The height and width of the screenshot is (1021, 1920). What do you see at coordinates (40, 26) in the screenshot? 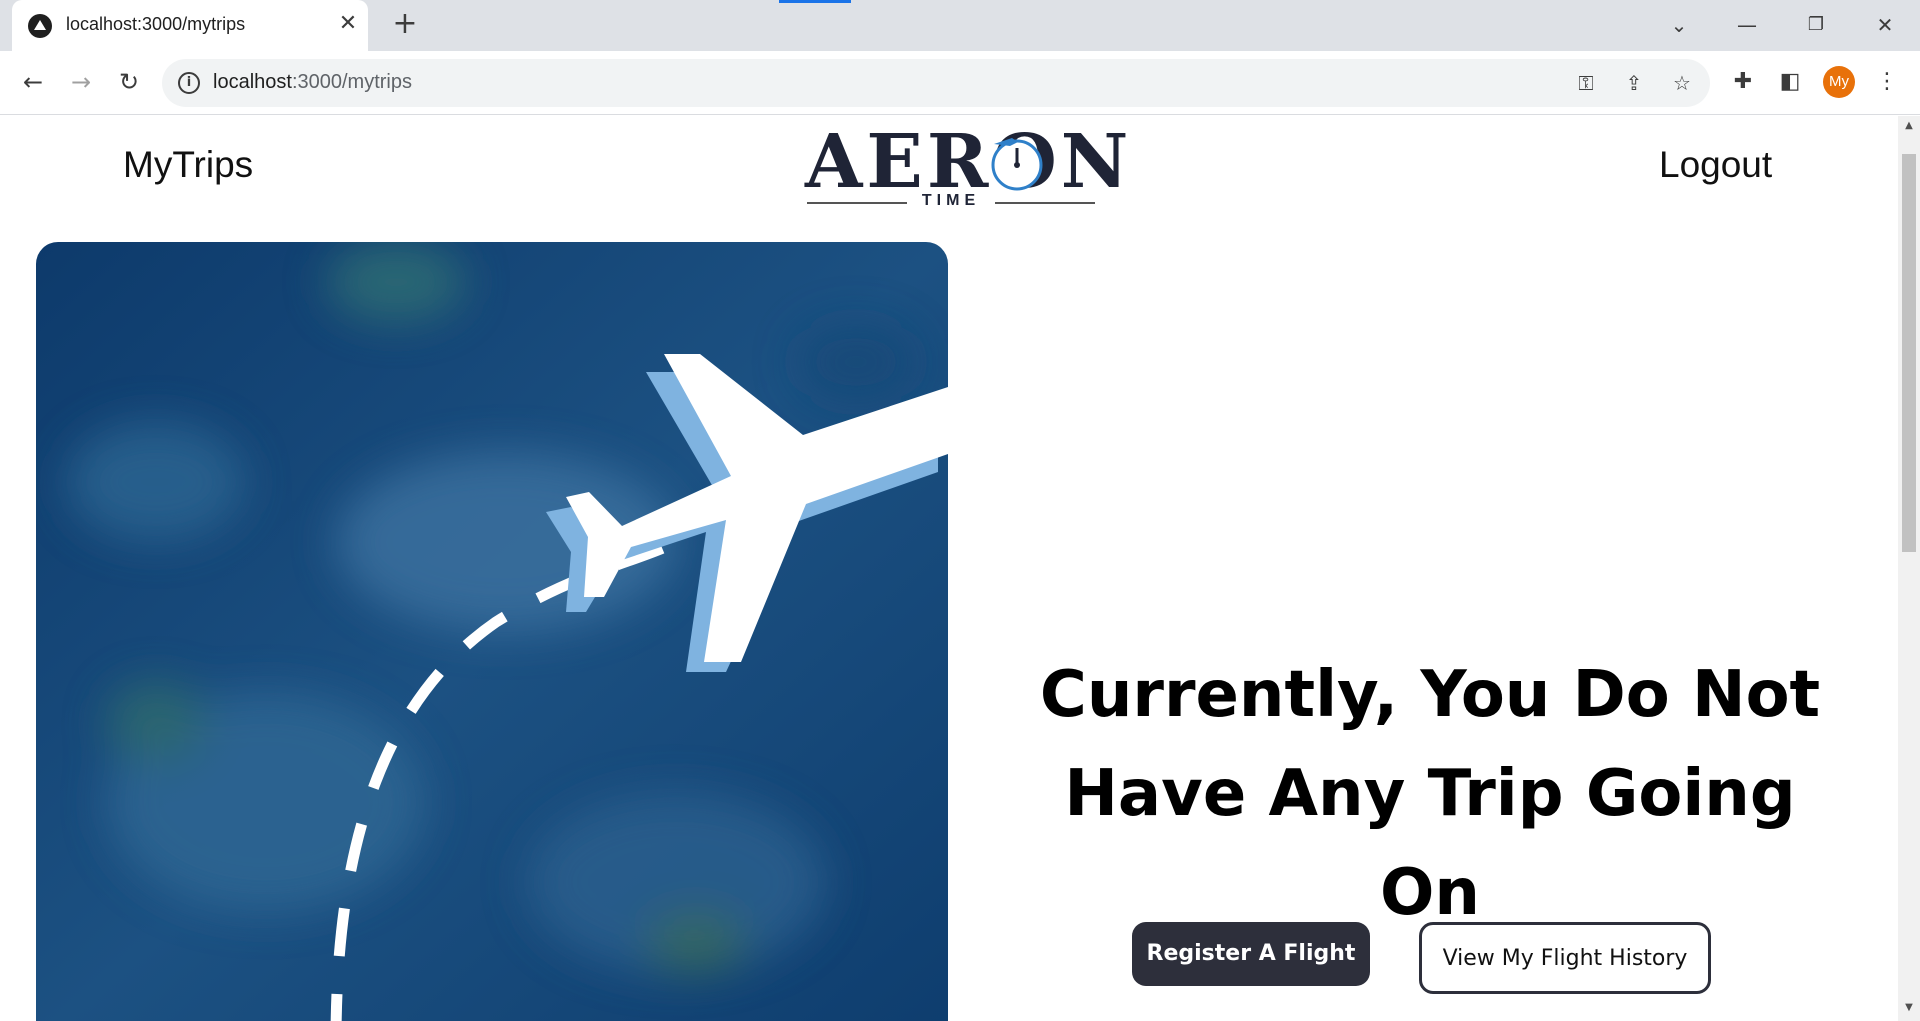
I see `favicon-icon` at bounding box center [40, 26].